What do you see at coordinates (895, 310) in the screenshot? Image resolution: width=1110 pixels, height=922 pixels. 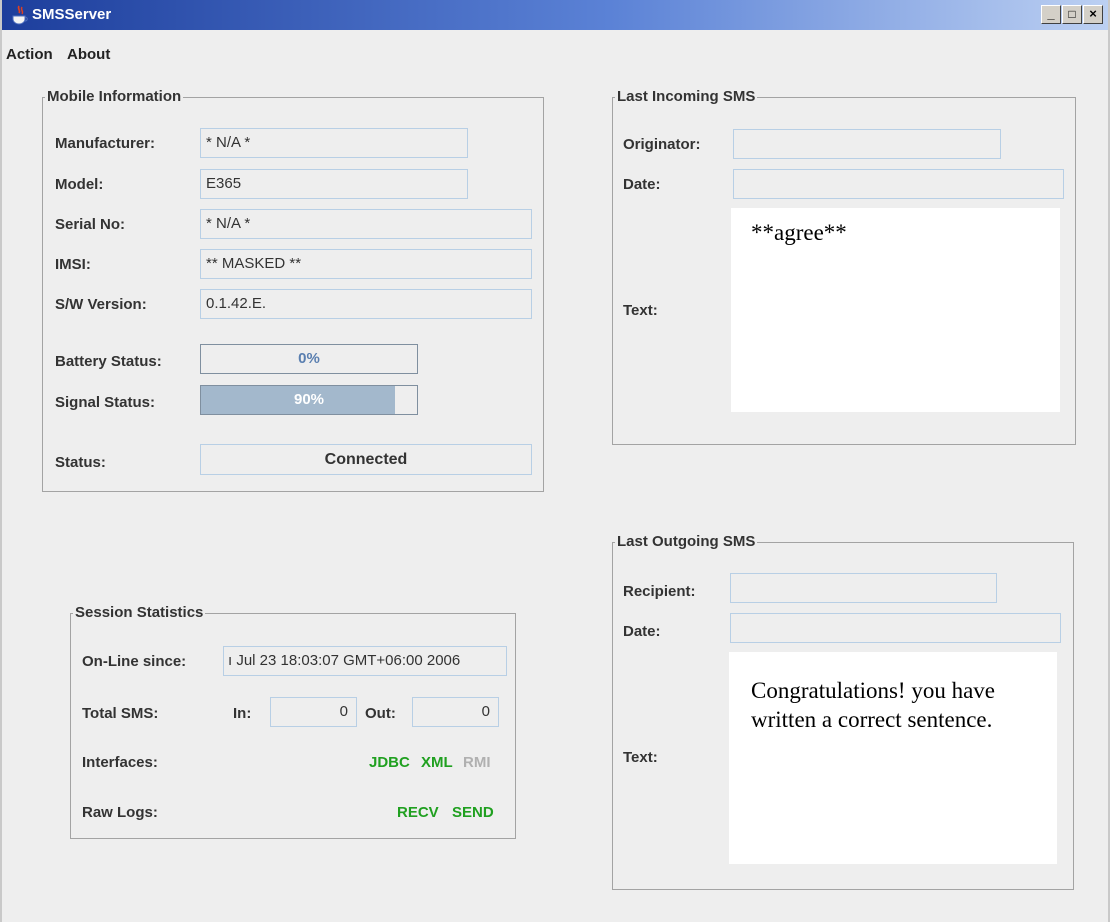 I see `incoming-text-area: **agree**` at bounding box center [895, 310].